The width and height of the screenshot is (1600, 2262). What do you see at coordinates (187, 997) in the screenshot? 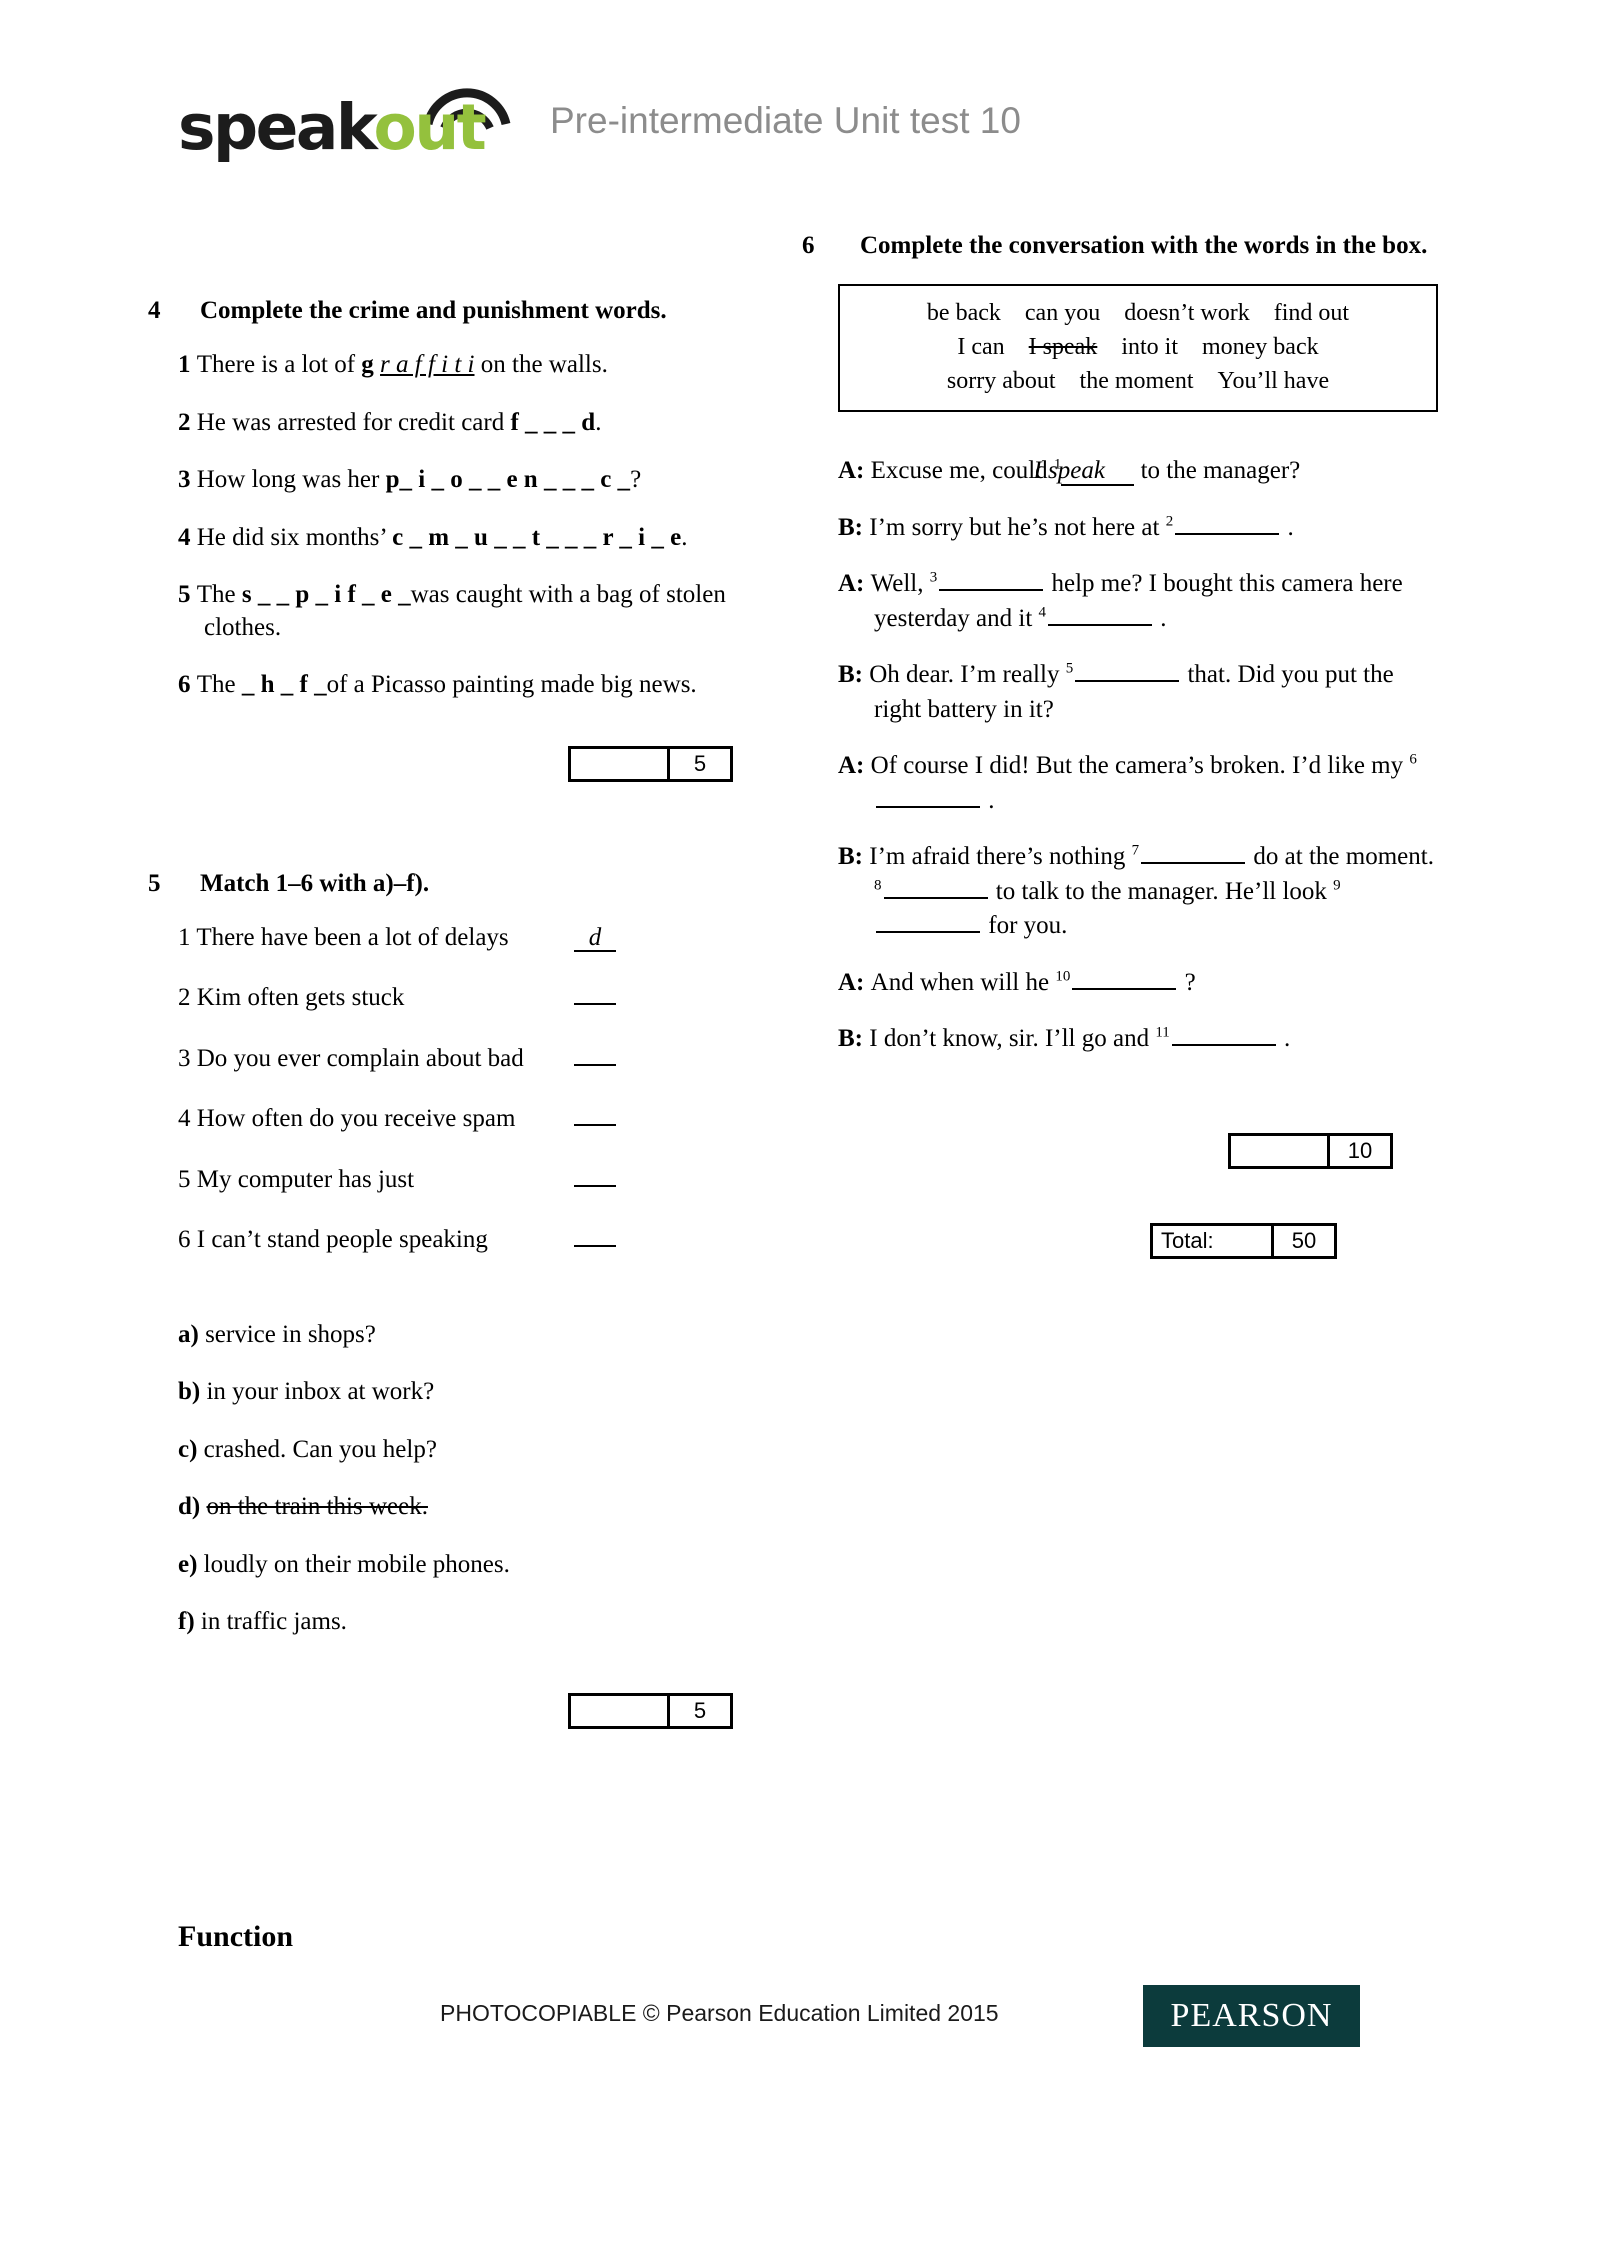
I see `item-number: 2` at bounding box center [187, 997].